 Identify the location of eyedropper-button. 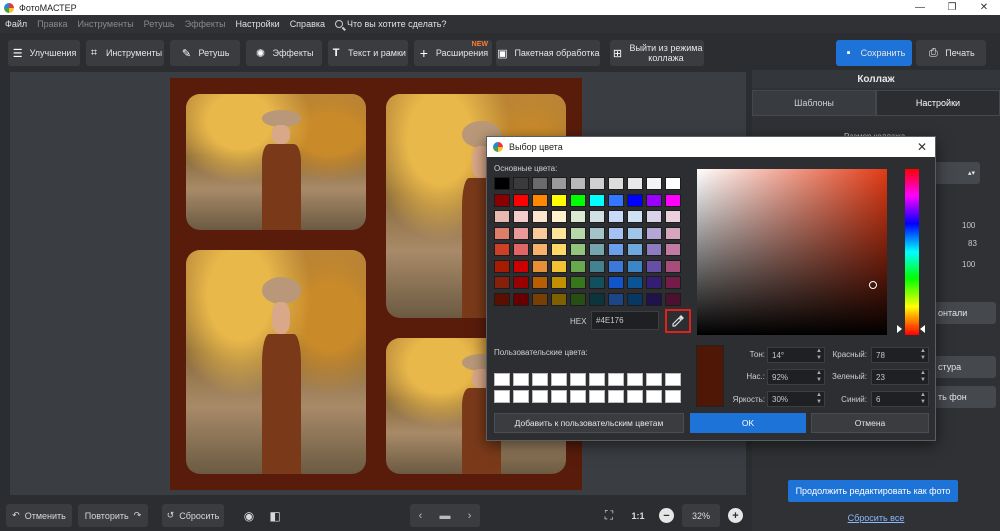
(678, 321).